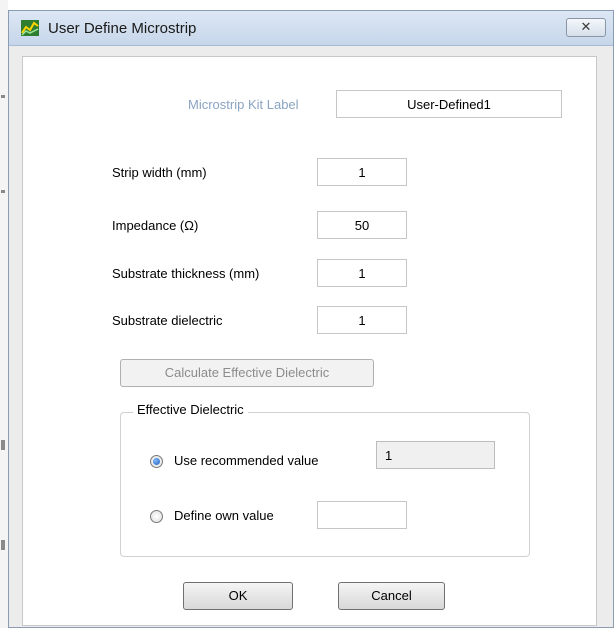 The image size is (614, 628). What do you see at coordinates (449, 104) in the screenshot?
I see `kit-label-input: User-Defined1` at bounding box center [449, 104].